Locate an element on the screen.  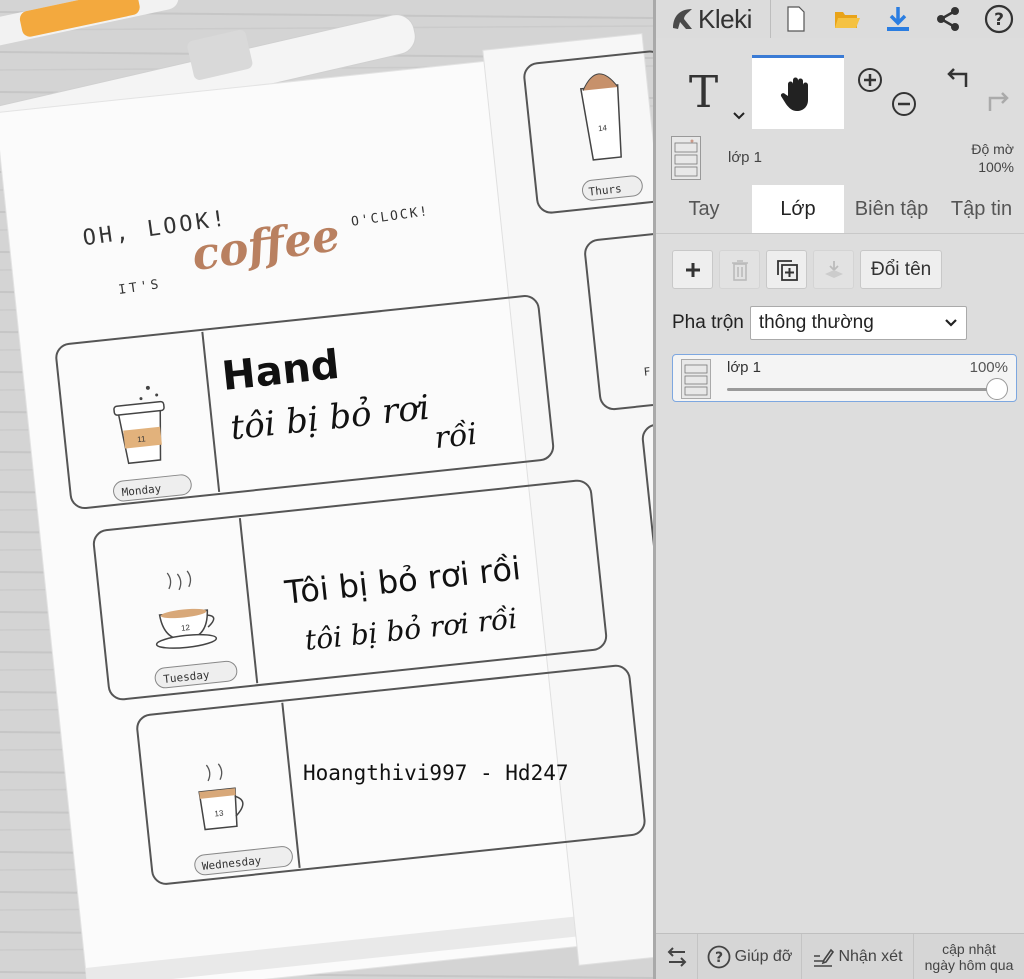
open-folder-icon is located at coordinates (847, 20).